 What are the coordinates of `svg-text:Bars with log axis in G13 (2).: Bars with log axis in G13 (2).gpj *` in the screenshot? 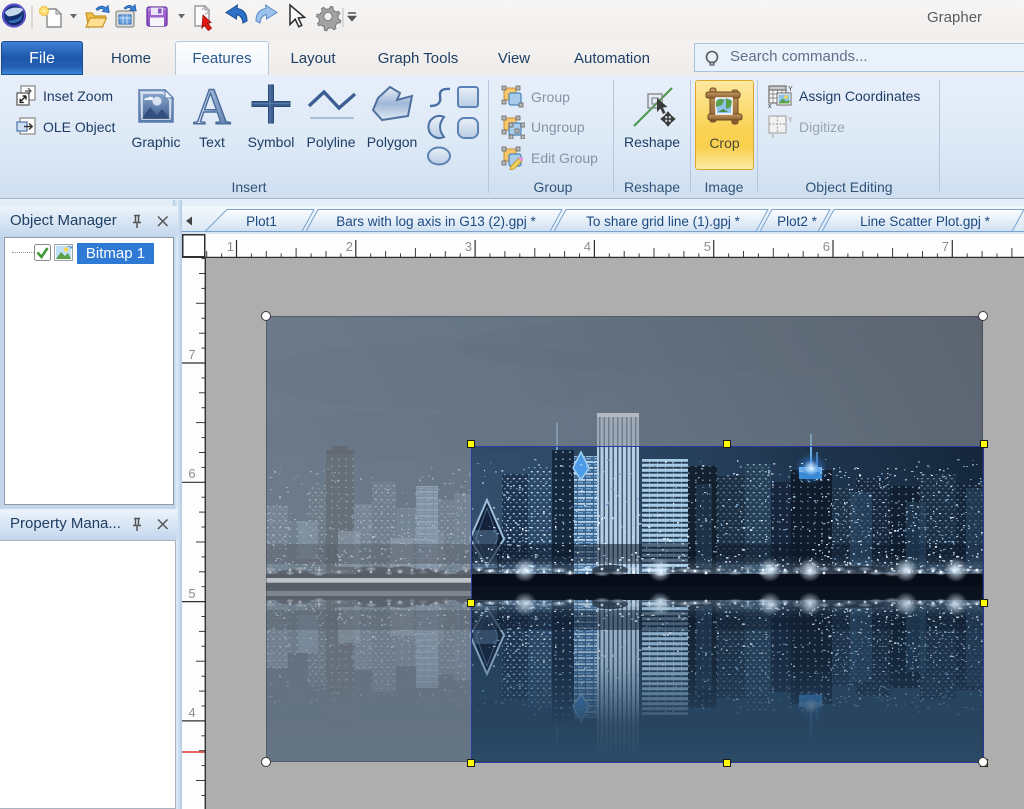 It's located at (436, 221).